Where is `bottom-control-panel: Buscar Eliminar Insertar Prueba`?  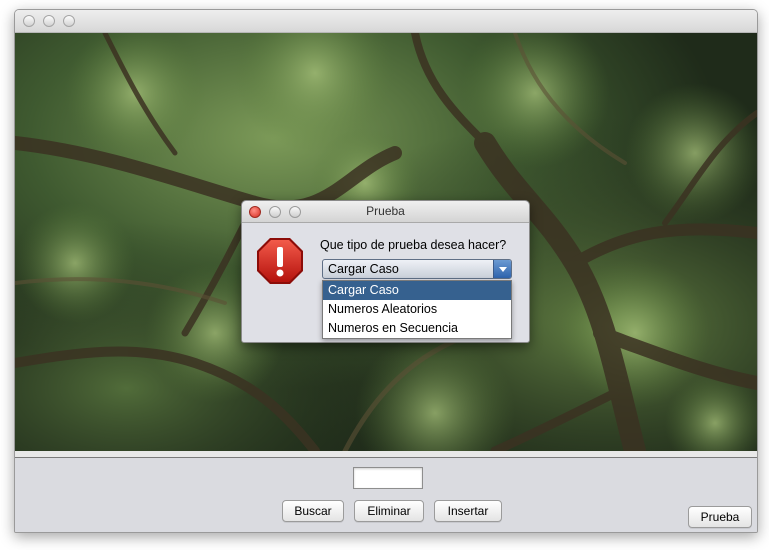
bottom-control-panel: Buscar Eliminar Insertar Prueba is located at coordinates (386, 494).